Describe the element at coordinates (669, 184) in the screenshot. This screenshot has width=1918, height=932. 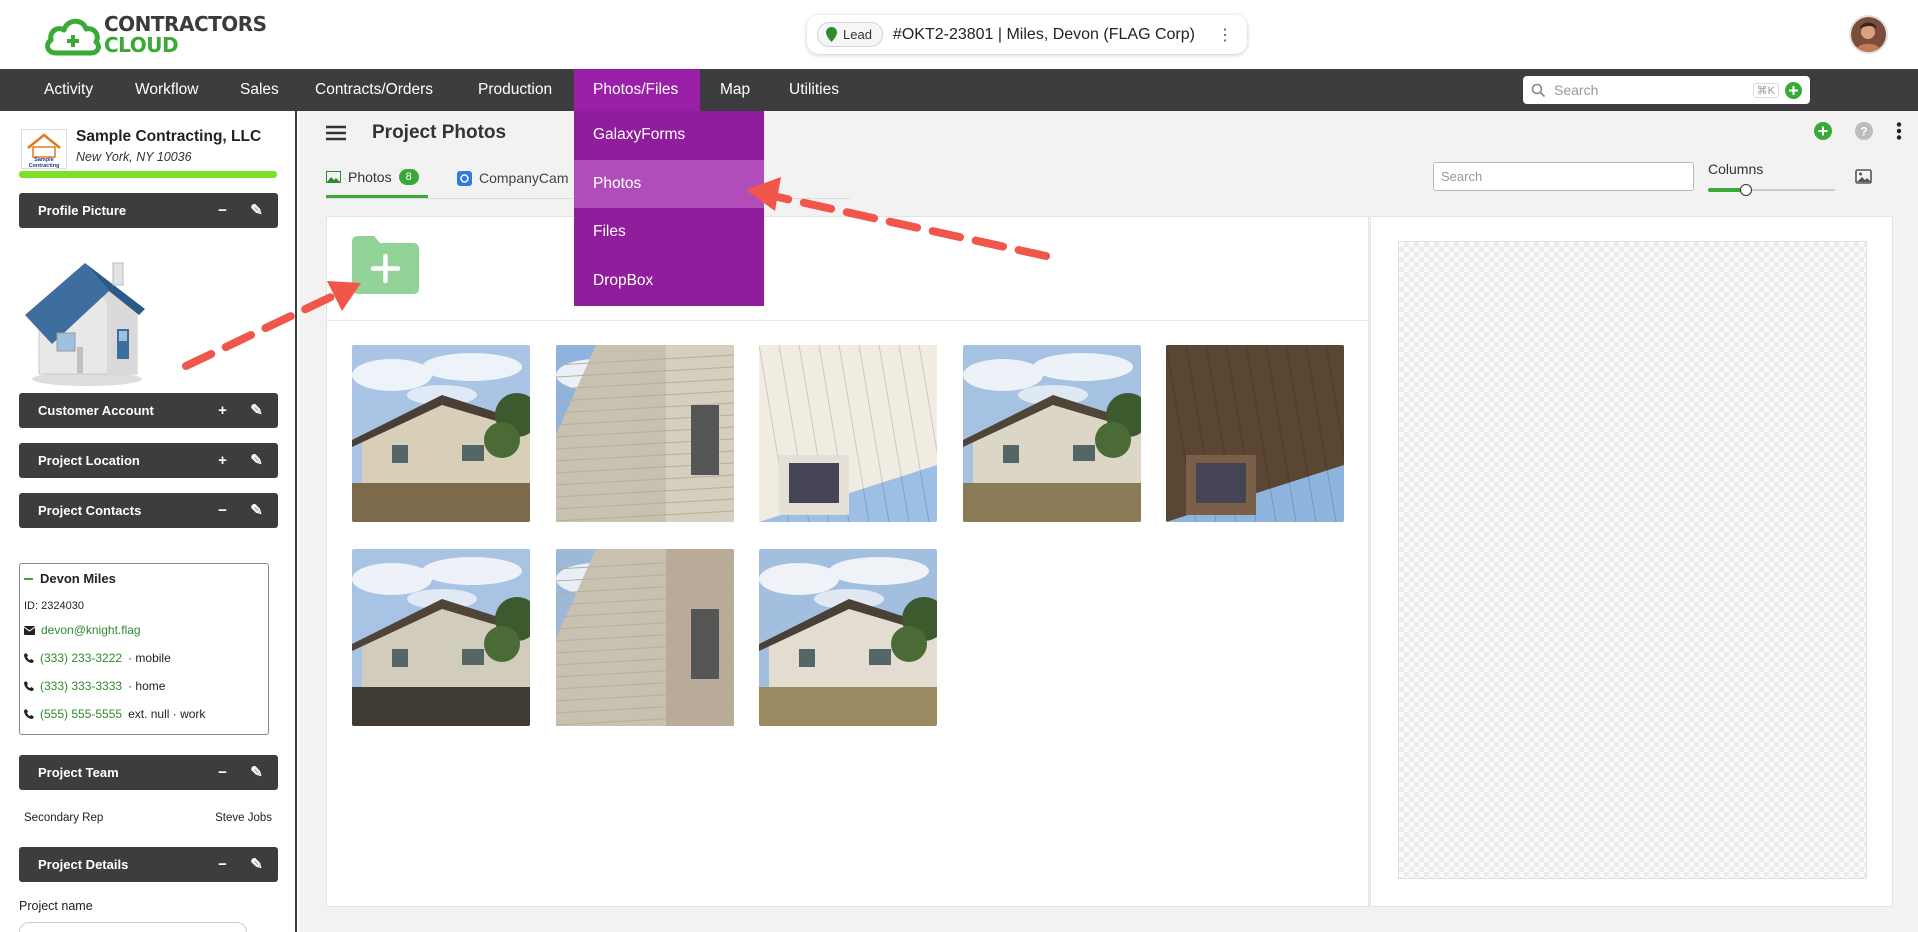
I see `menu-item-photos: Photos` at that location.